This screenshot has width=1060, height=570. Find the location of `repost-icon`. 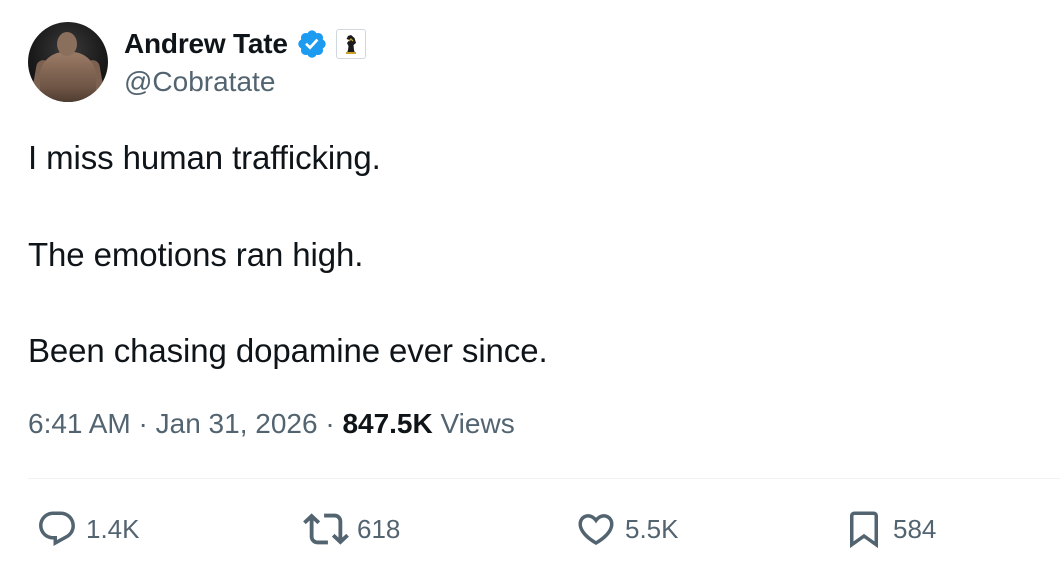

repost-icon is located at coordinates (326, 529).